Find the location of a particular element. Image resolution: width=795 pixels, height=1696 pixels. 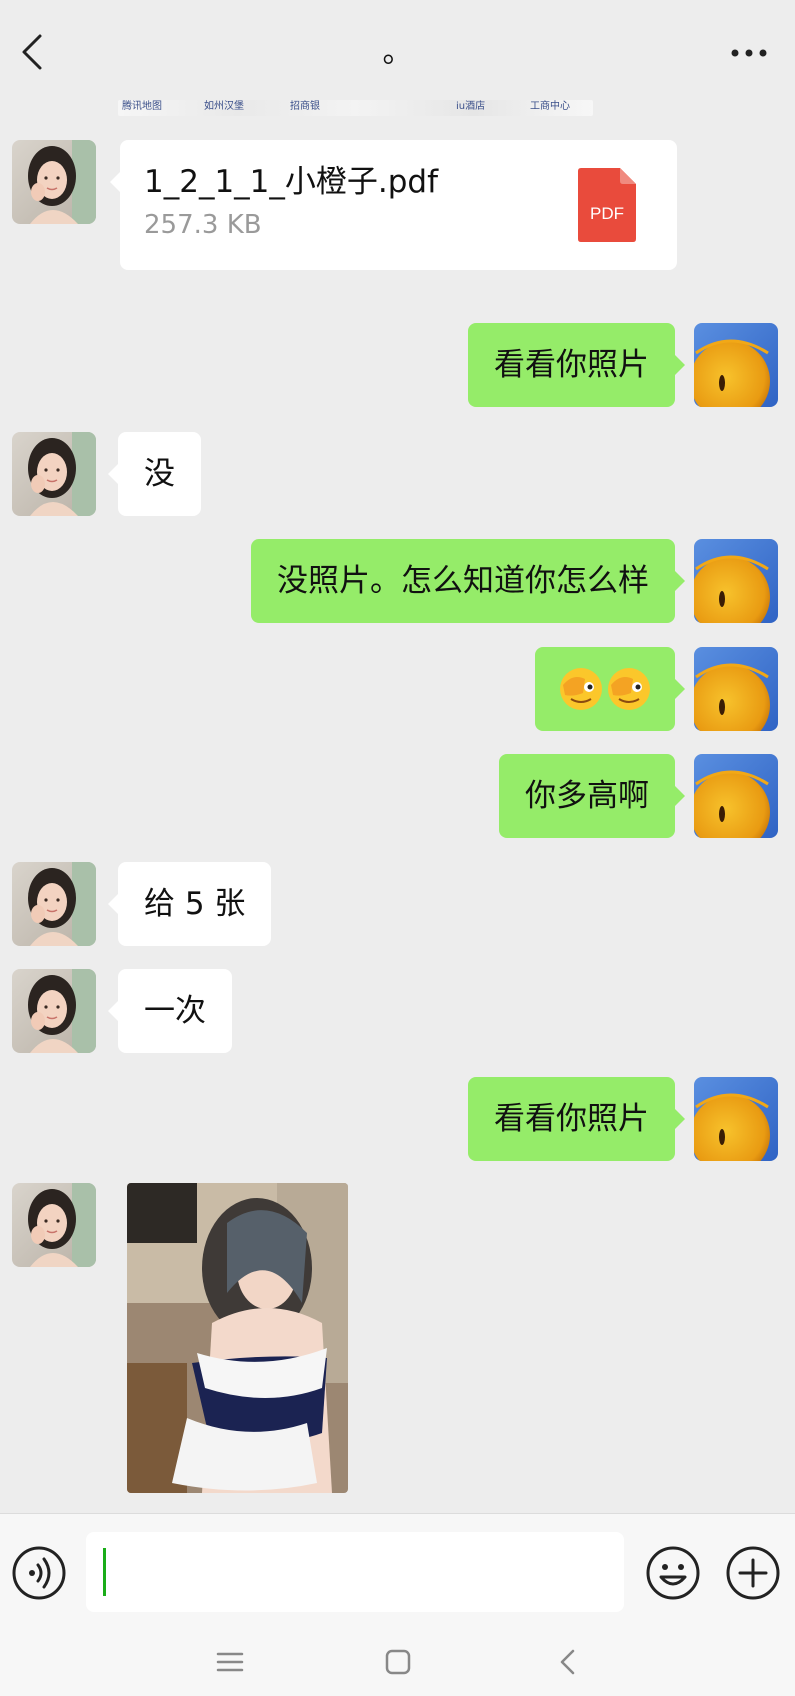

chat-header: 。 is located at coordinates (397, 50).